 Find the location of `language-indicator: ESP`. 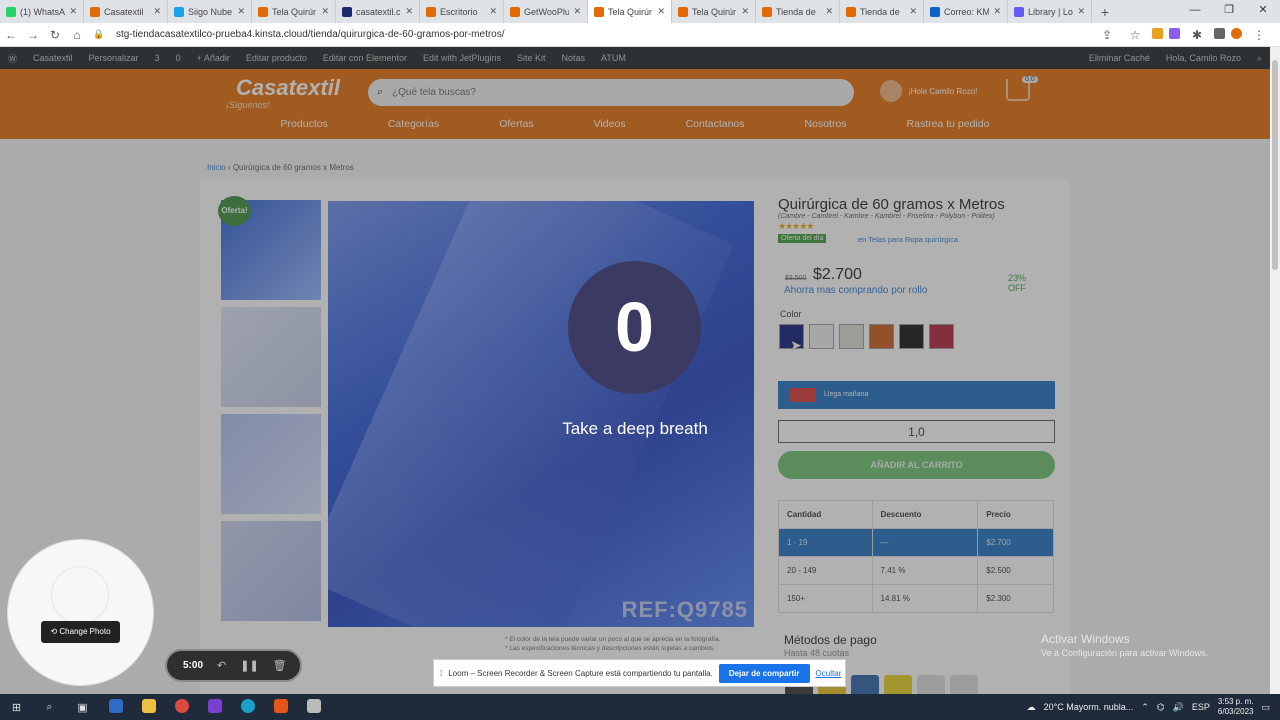

language-indicator: ESP is located at coordinates (1201, 707).